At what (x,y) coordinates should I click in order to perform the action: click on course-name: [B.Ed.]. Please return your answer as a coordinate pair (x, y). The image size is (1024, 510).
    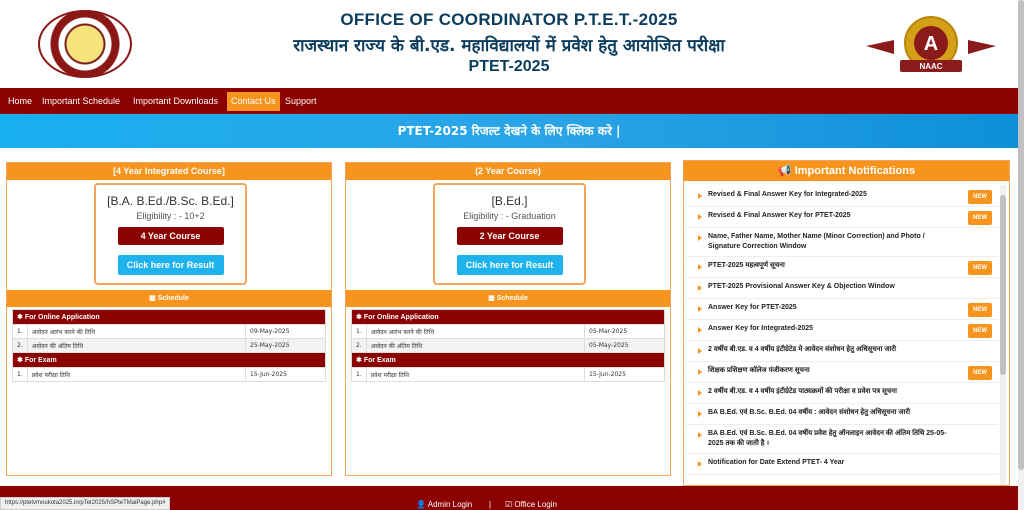
    Looking at the image, I should click on (509, 201).